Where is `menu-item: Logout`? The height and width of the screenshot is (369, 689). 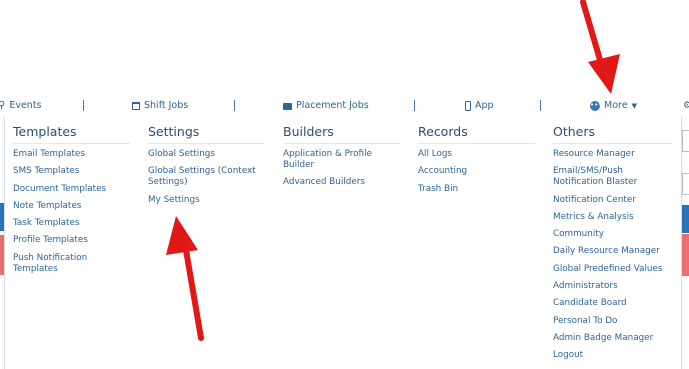 menu-item: Logout is located at coordinates (609, 355).